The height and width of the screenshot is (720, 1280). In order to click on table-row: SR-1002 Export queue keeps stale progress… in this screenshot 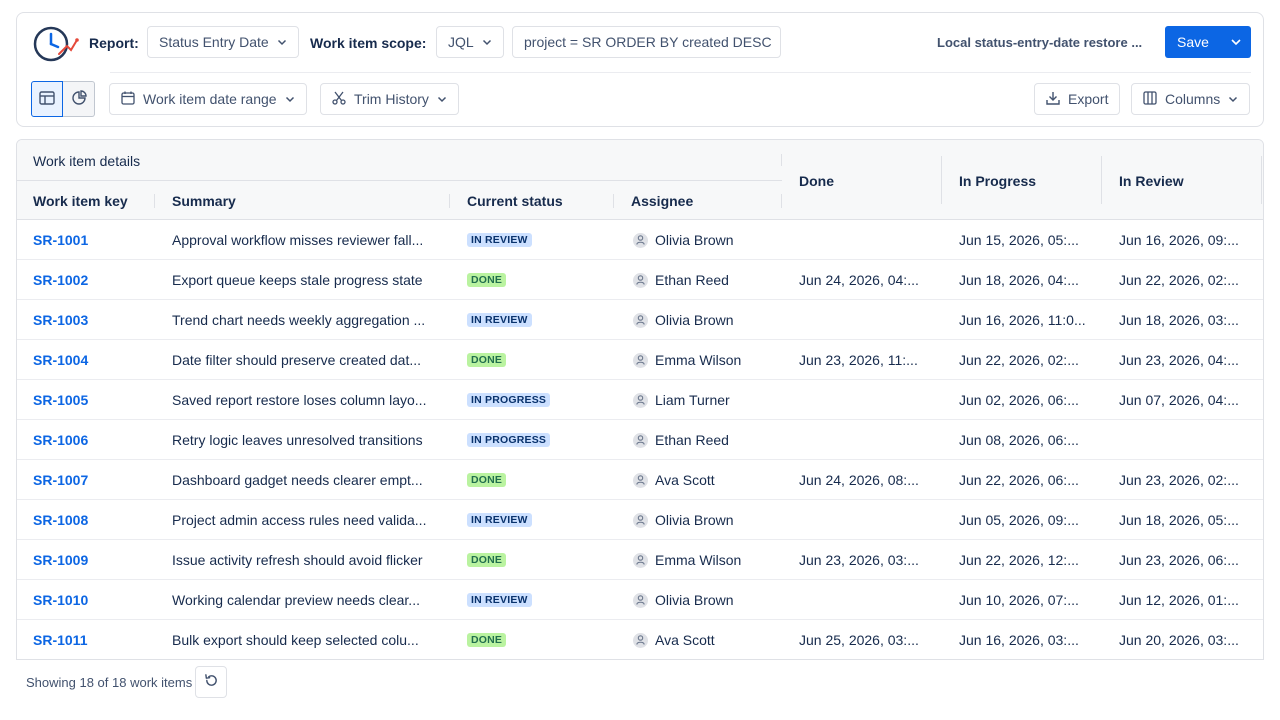, I will do `click(640, 280)`.